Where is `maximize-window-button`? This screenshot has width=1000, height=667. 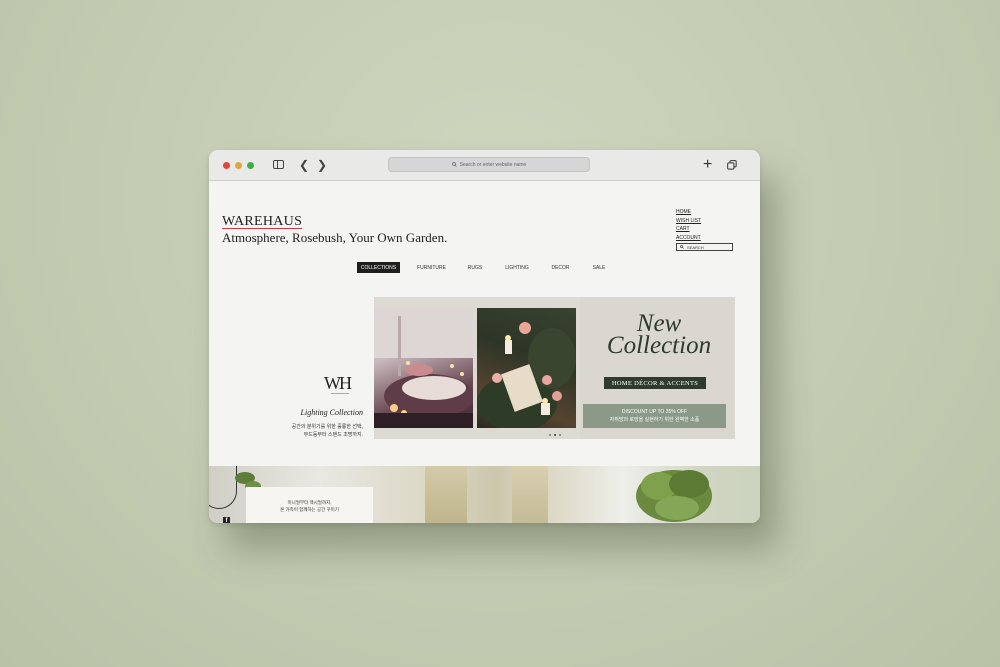
maximize-window-button is located at coordinates (250, 165).